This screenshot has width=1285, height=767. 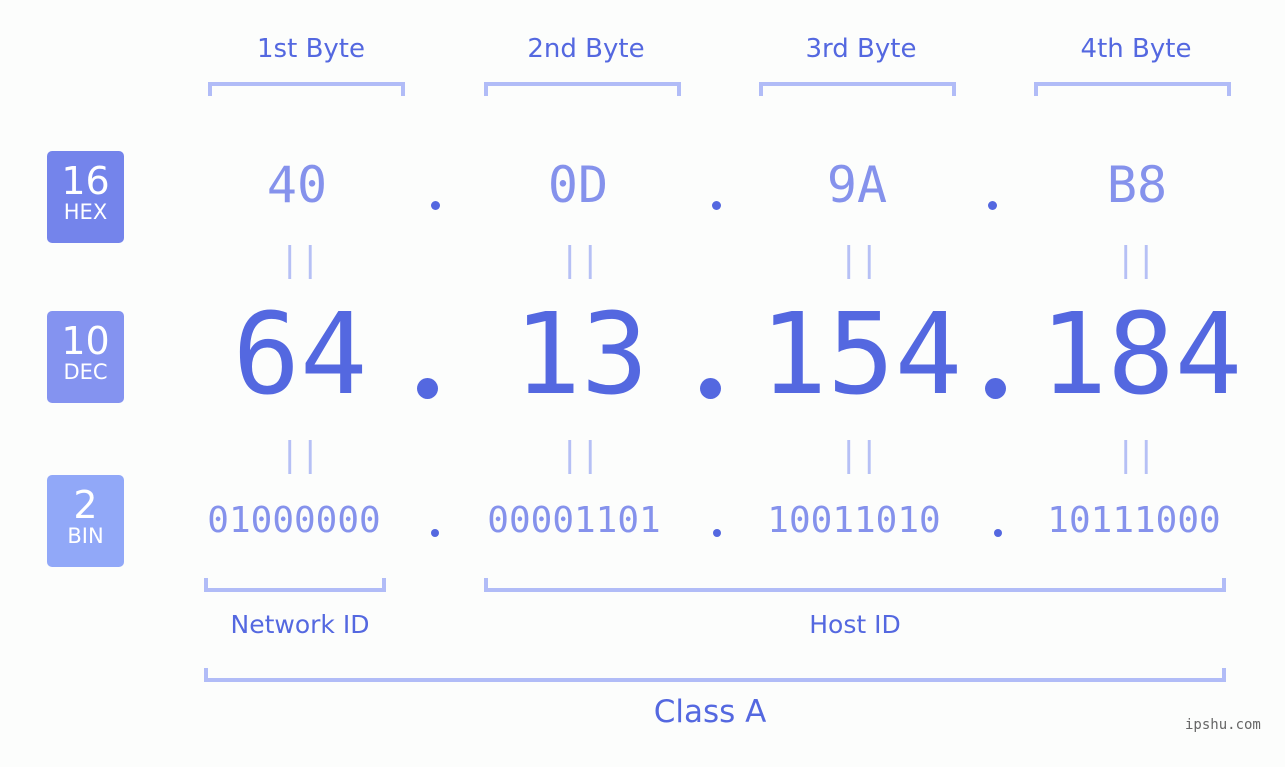 What do you see at coordinates (300, 260) in the screenshot?
I see `equals-hex-dec-1: ||` at bounding box center [300, 260].